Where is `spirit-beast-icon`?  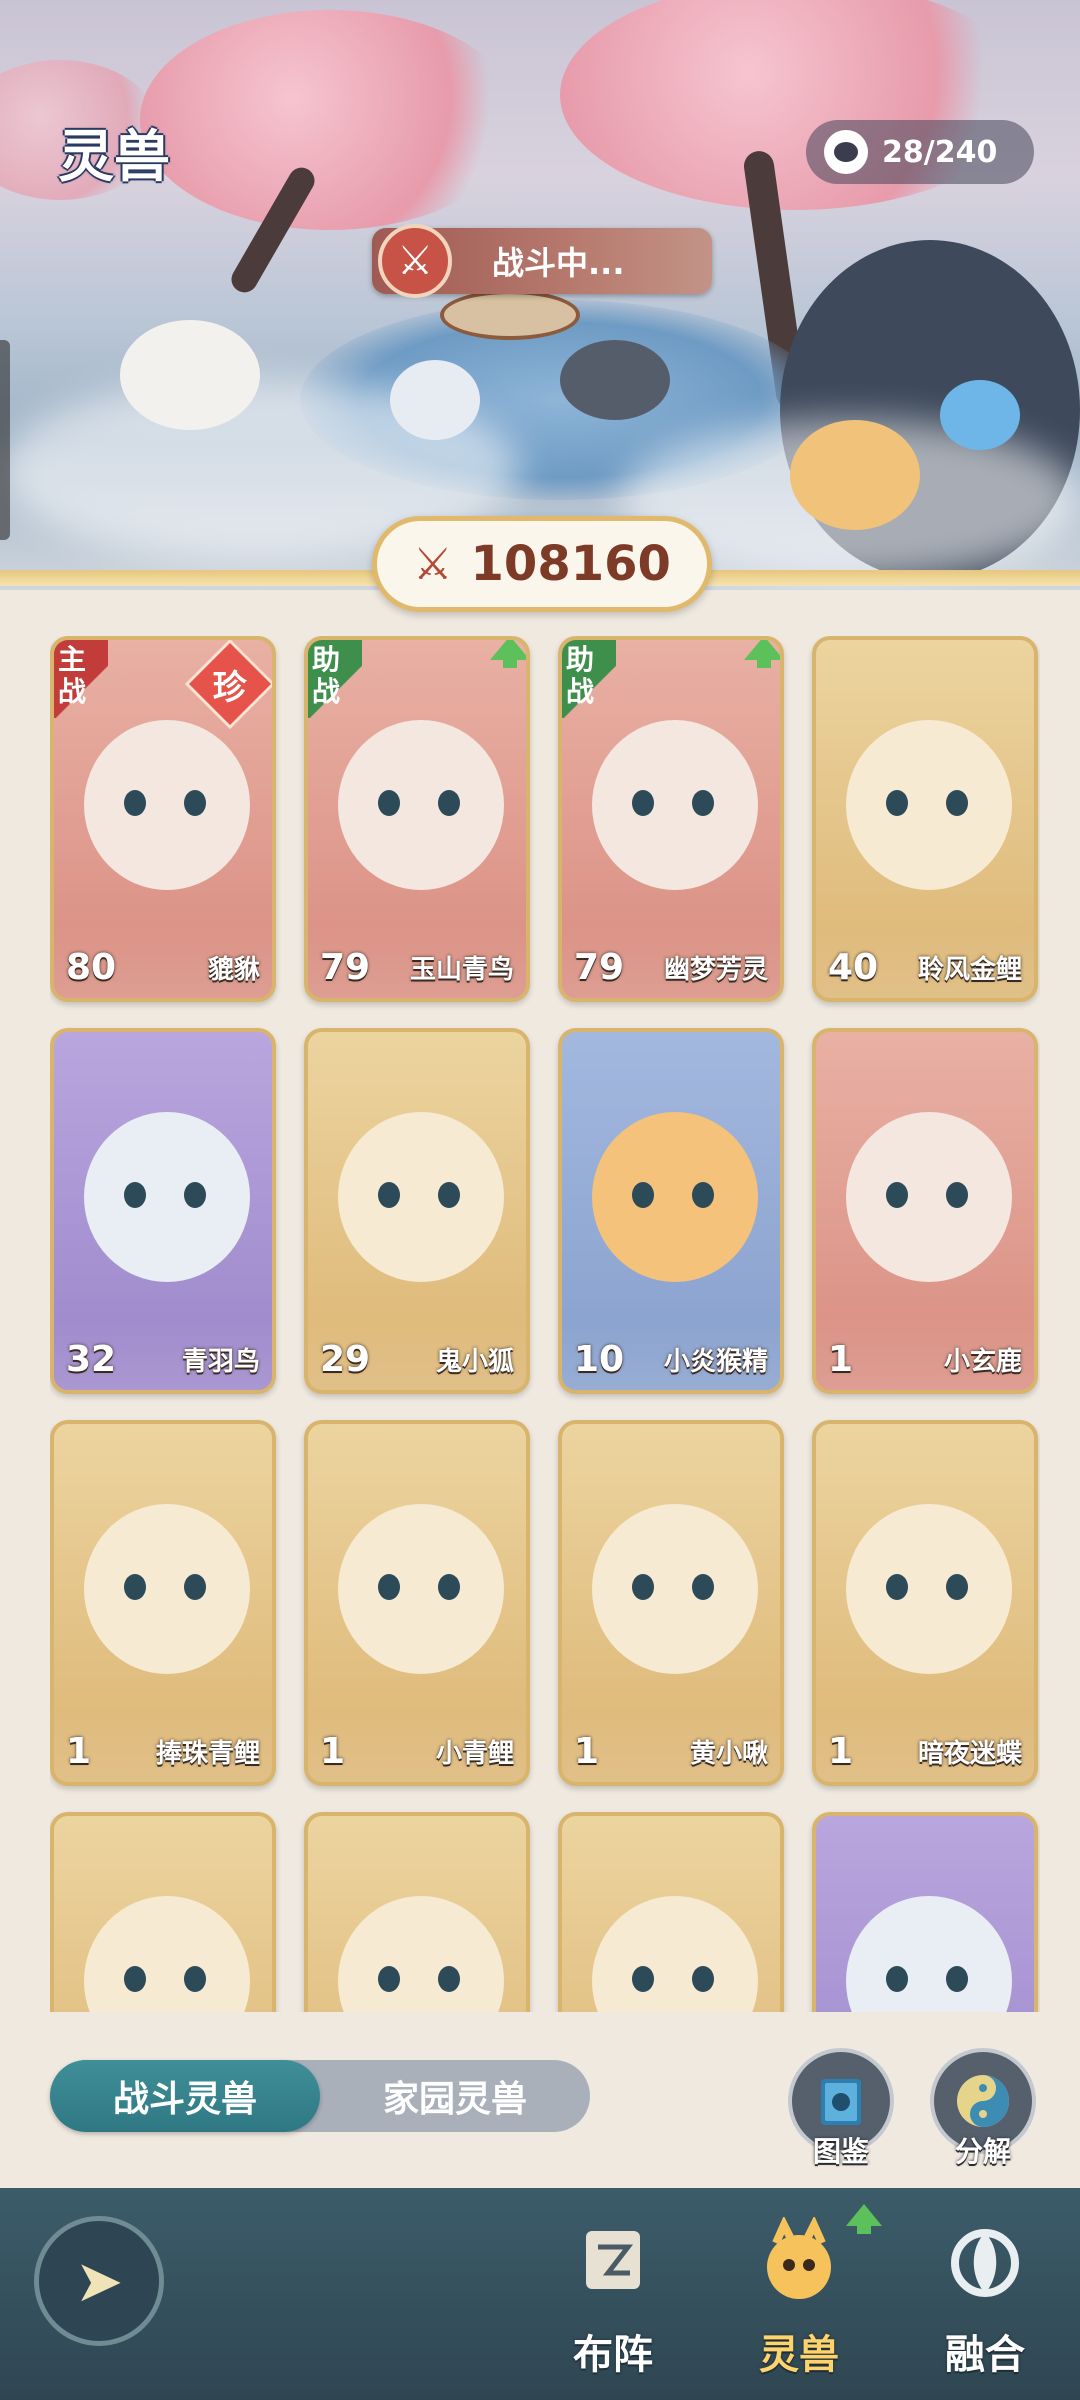
spirit-beast-icon is located at coordinates (799, 2262).